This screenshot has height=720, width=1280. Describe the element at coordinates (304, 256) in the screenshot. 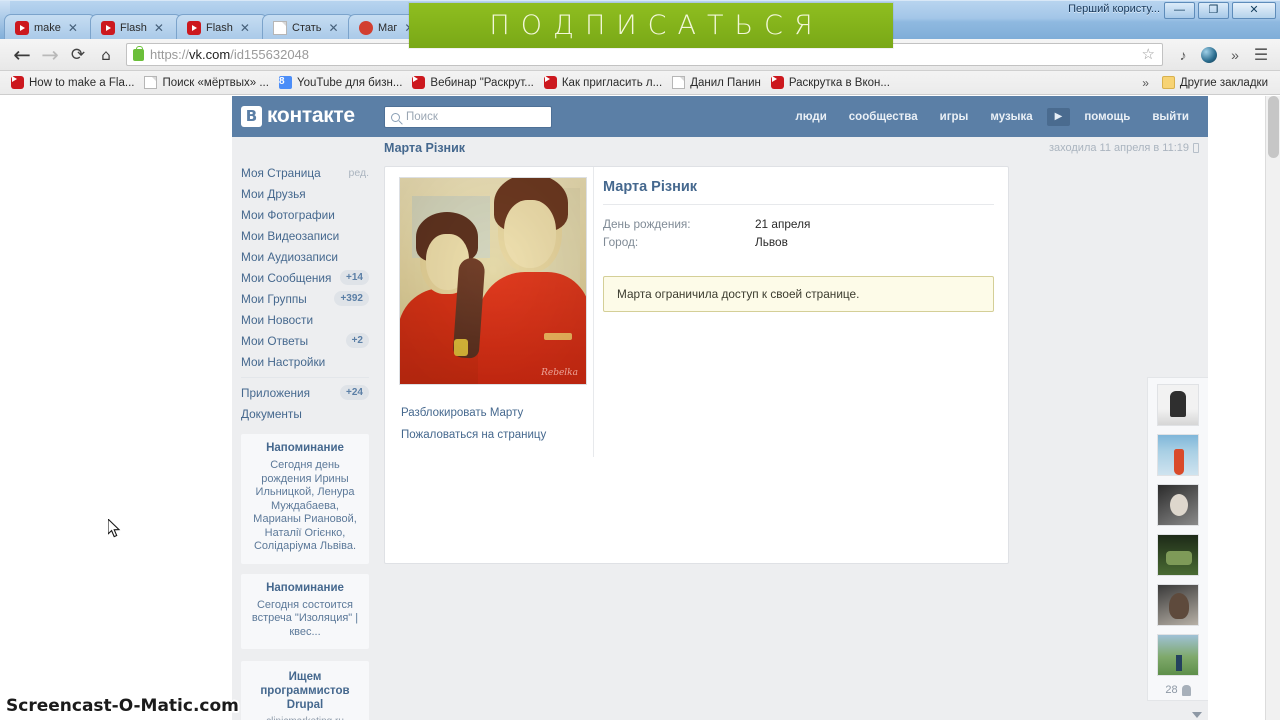

I see `sidebar-item-my-audio: Мои Аудиозаписи` at that location.